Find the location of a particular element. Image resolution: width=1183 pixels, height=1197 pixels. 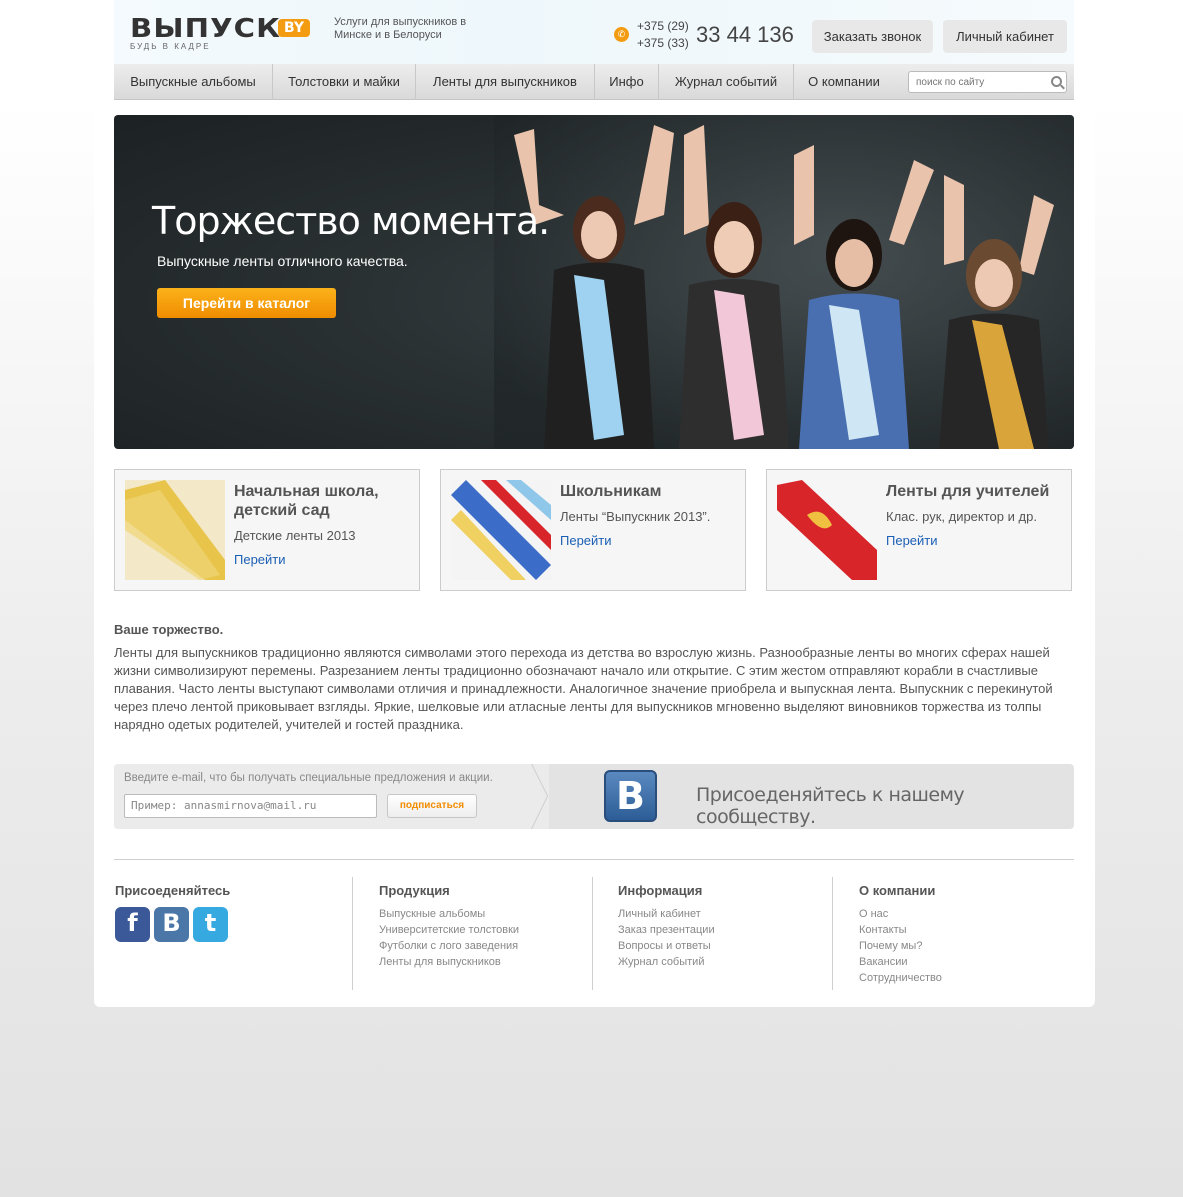

footer-link: Почему мы? is located at coordinates (965, 946).